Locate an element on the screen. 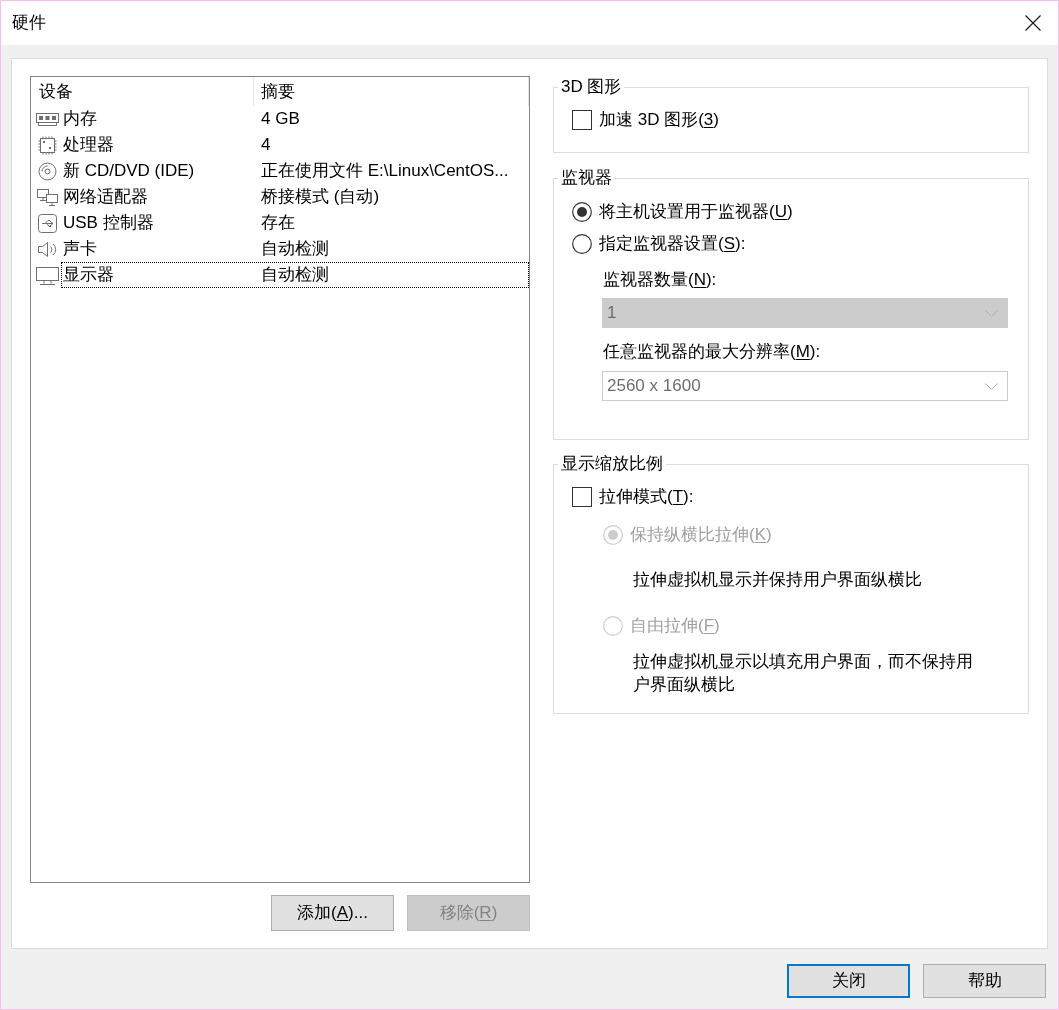 The image size is (1059, 1010). device-row: 内存 4 GB is located at coordinates (295, 119).